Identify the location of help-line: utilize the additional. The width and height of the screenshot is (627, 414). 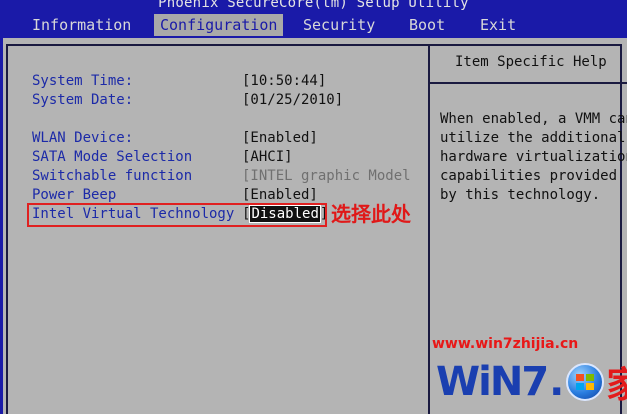
(533, 138).